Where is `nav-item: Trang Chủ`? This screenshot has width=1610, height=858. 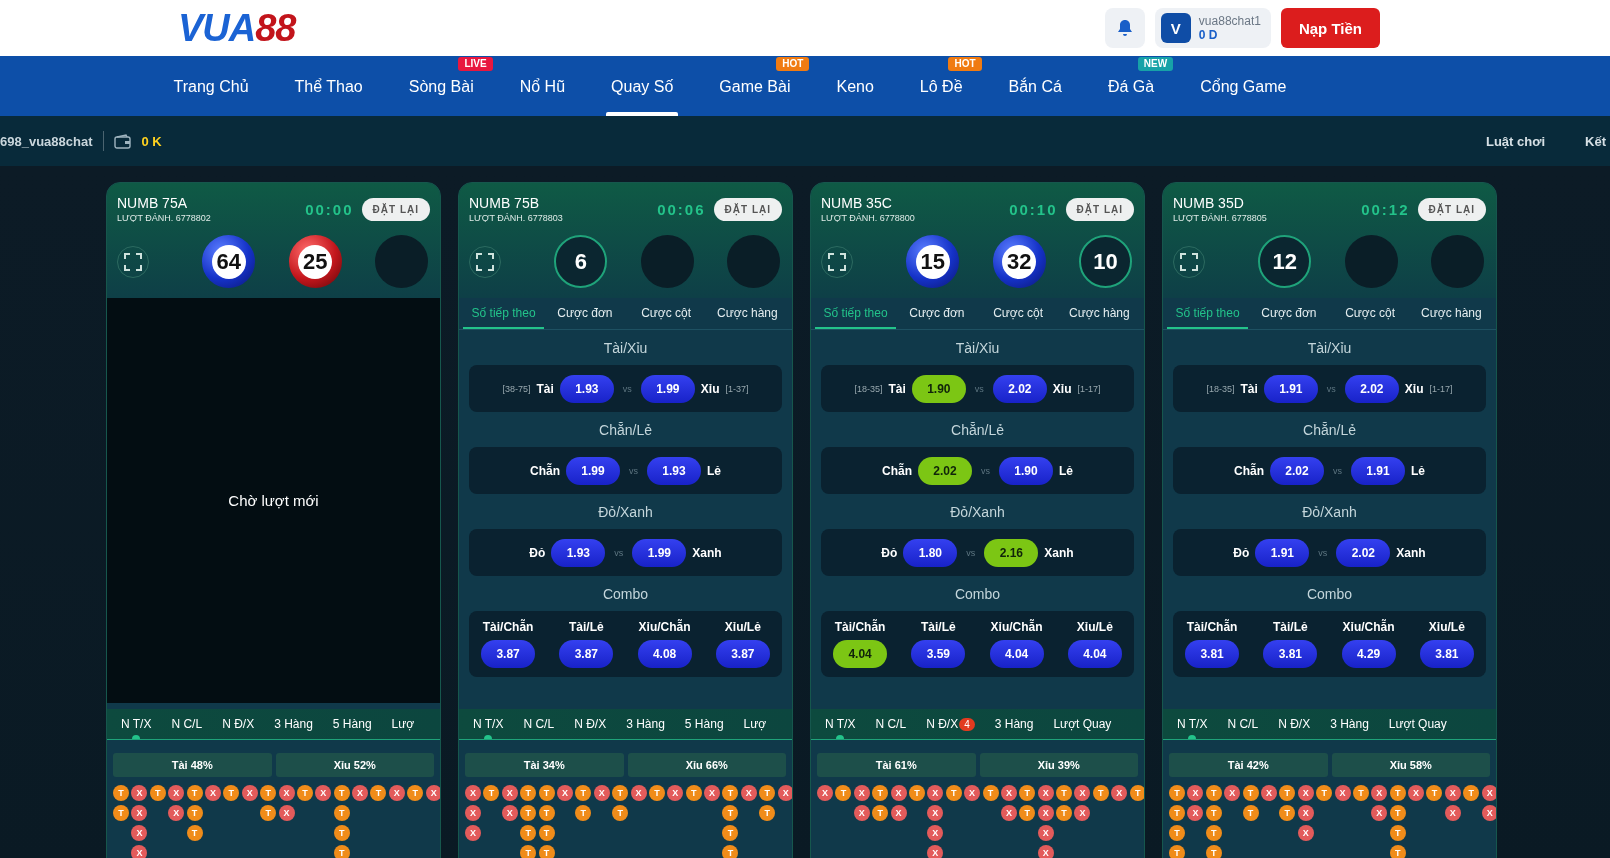
nav-item: Trang Chủ is located at coordinates (211, 86).